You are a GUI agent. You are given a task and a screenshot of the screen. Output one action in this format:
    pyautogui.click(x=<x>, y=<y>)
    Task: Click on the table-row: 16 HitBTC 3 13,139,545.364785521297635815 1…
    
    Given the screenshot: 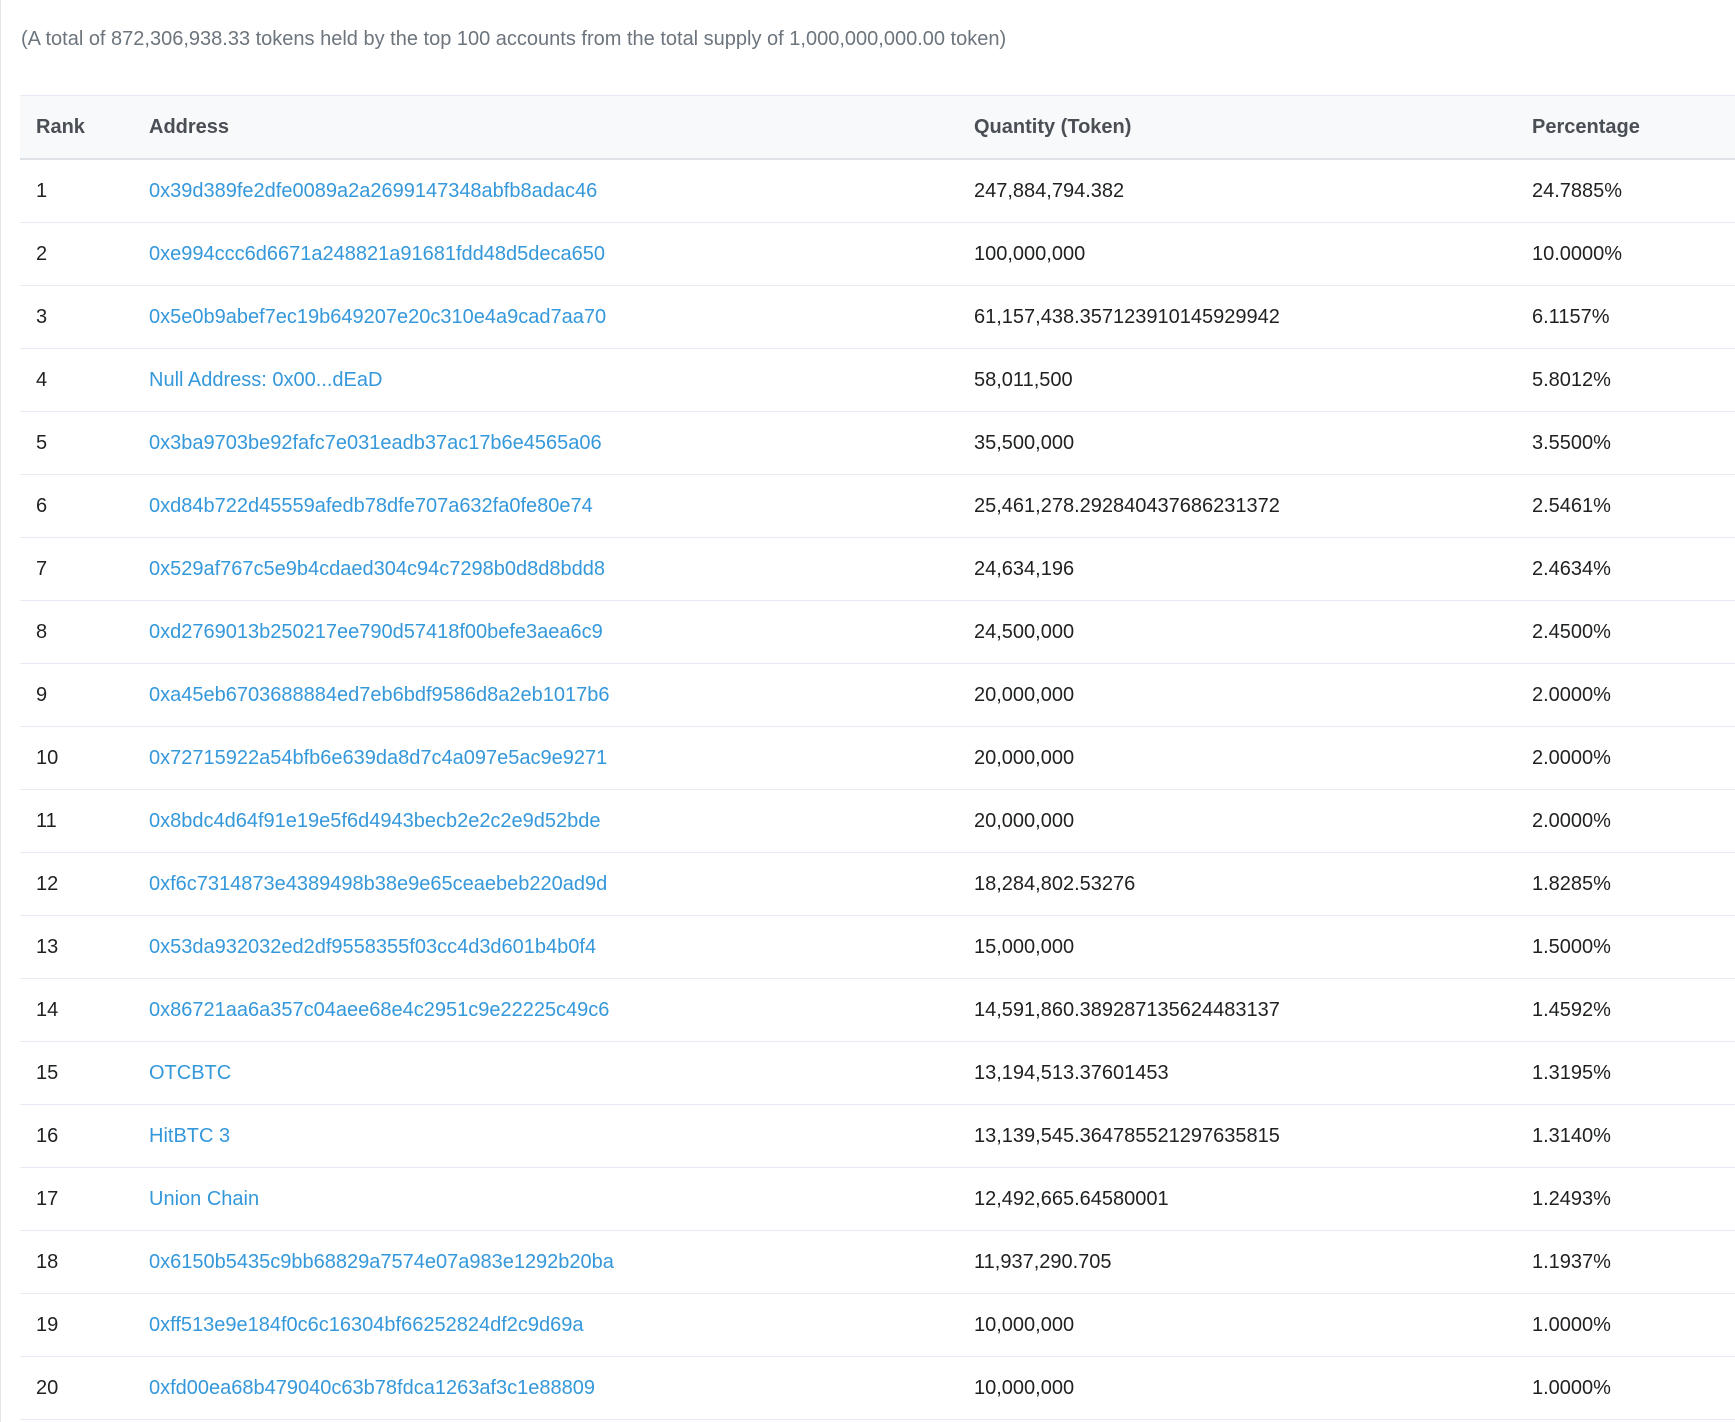 What is the action you would take?
    pyautogui.click(x=877, y=1136)
    